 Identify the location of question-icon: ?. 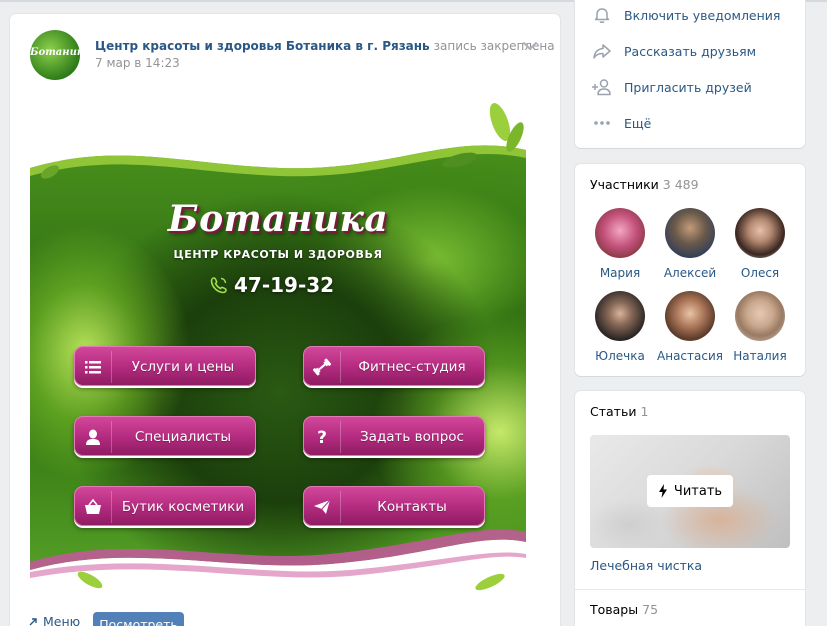
(322, 437).